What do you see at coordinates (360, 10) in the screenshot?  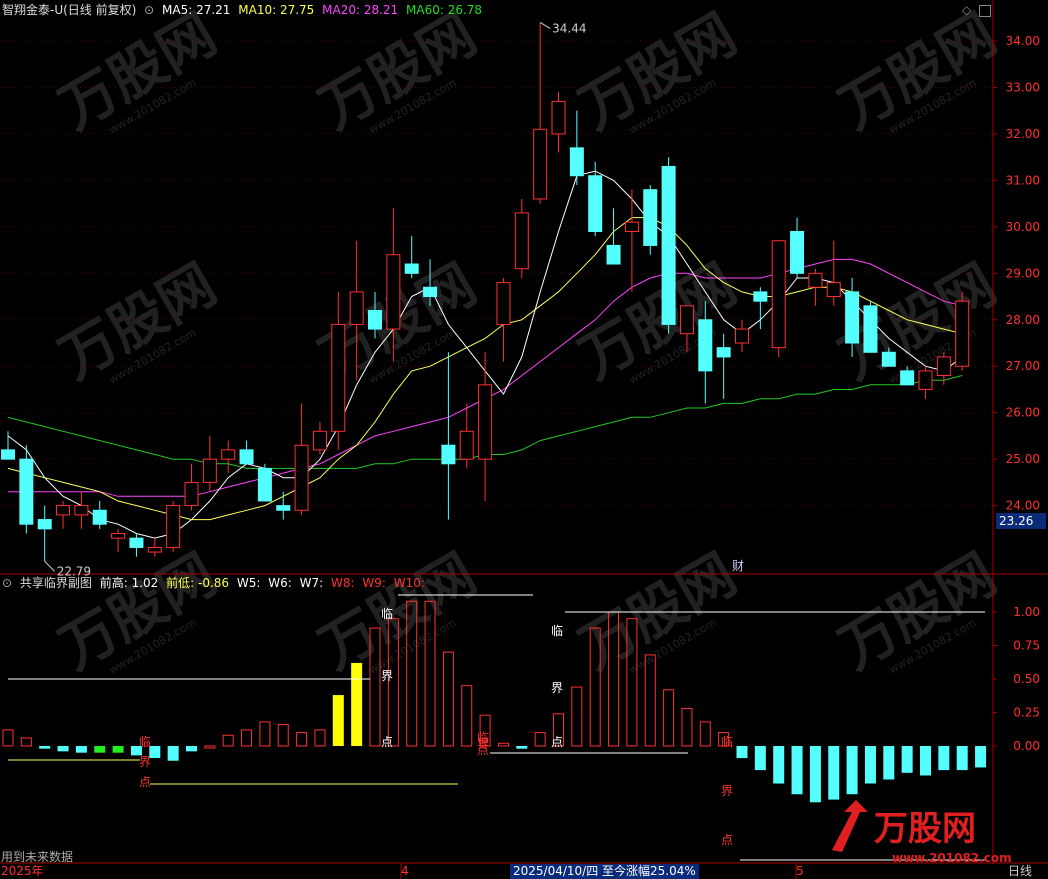 I see `ma20-value: MA20: 28.21` at bounding box center [360, 10].